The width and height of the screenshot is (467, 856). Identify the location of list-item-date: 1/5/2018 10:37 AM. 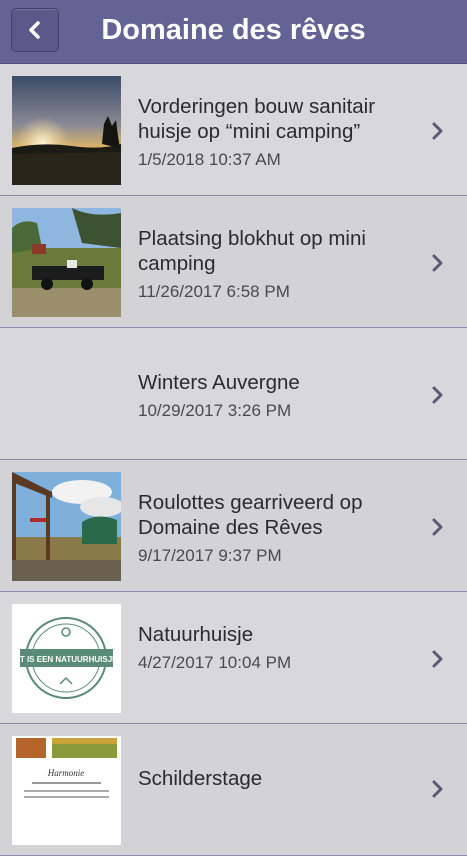
(209, 159).